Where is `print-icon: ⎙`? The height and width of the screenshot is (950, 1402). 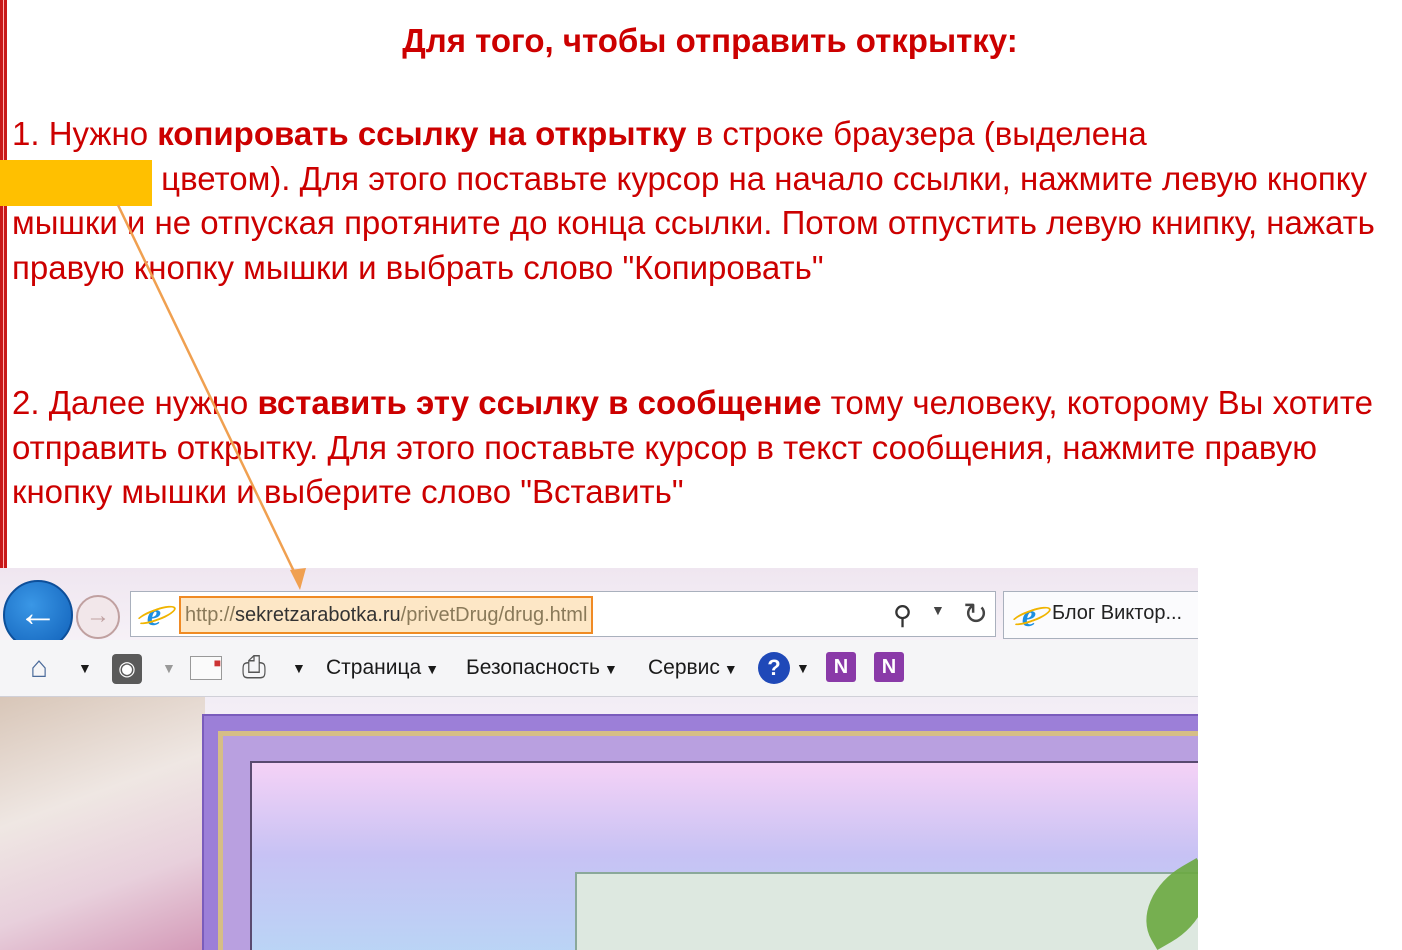
print-icon: ⎙ is located at coordinates (254, 668).